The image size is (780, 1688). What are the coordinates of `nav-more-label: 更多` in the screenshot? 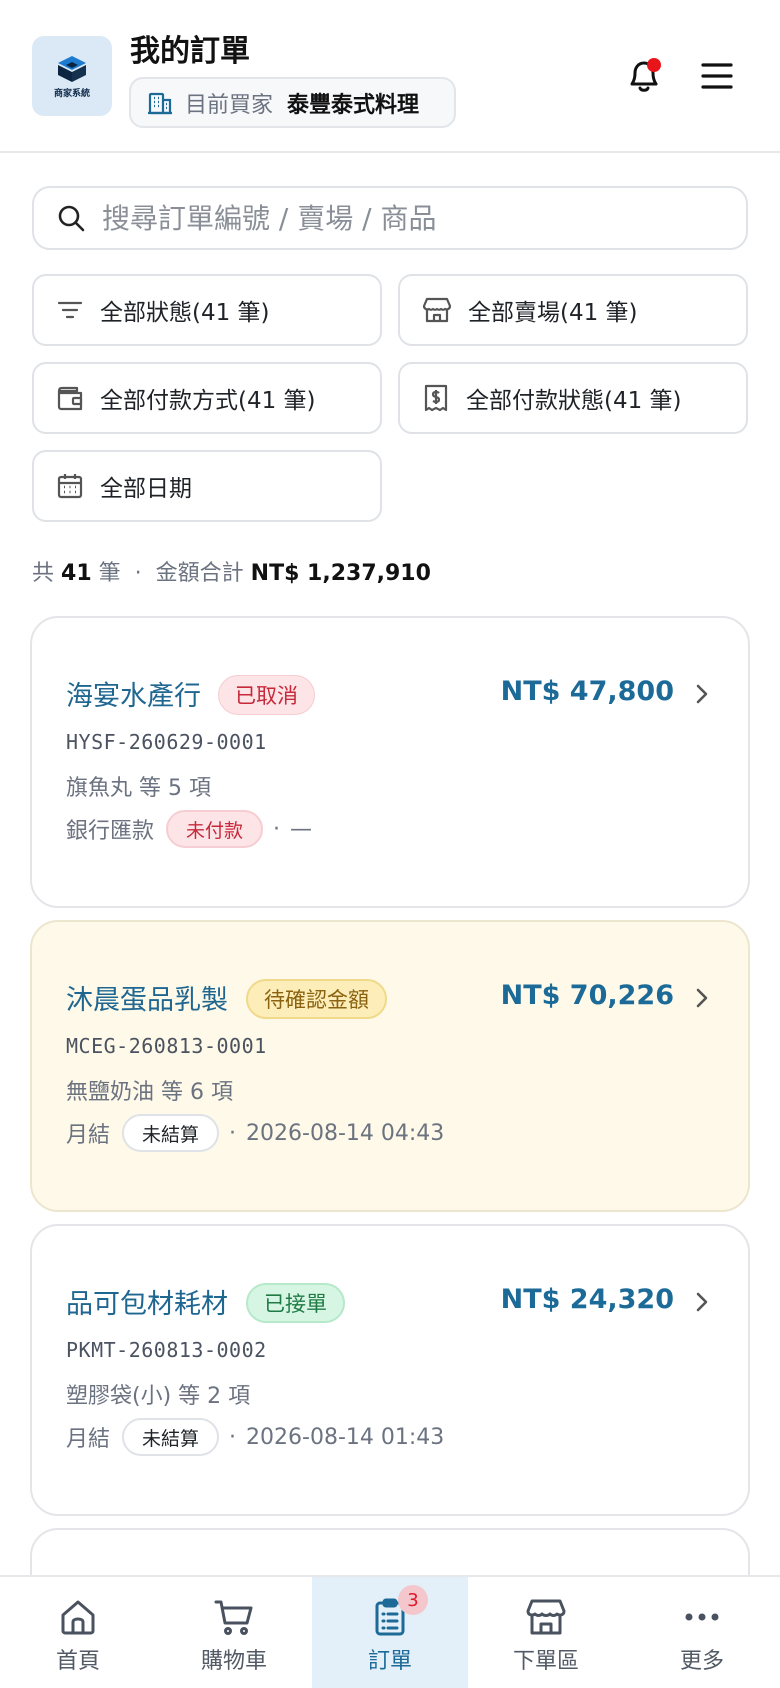 It's located at (701, 1661).